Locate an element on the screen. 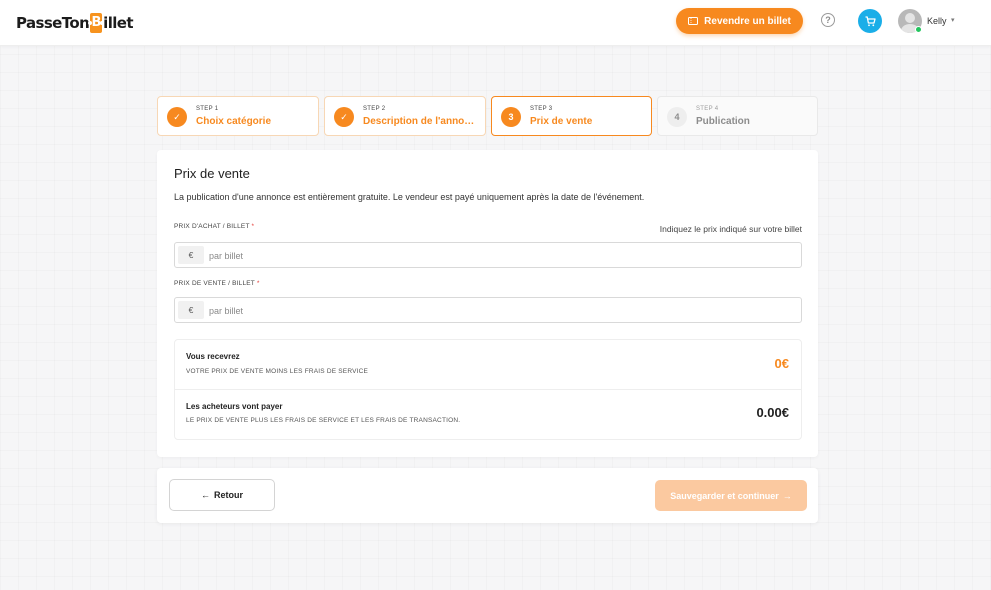 This screenshot has height=590, width=991. receive-amount: 0€ is located at coordinates (781, 363).